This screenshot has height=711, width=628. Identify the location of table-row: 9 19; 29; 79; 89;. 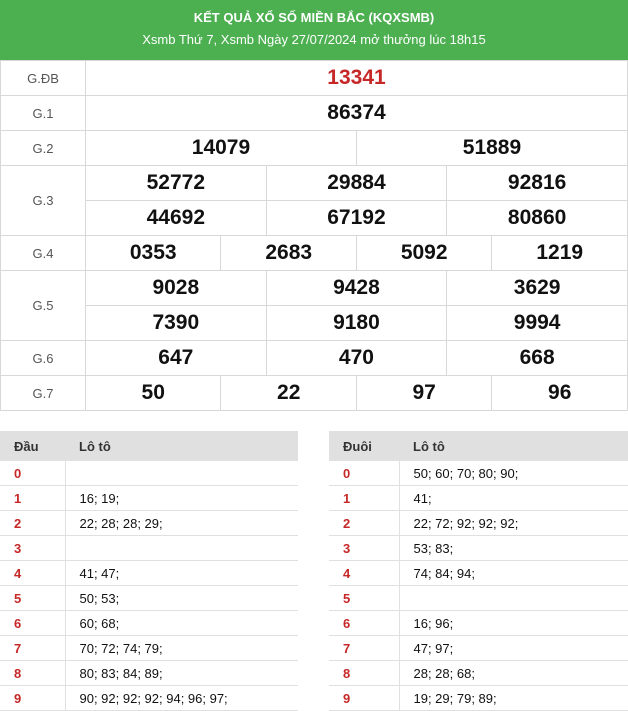
(478, 698).